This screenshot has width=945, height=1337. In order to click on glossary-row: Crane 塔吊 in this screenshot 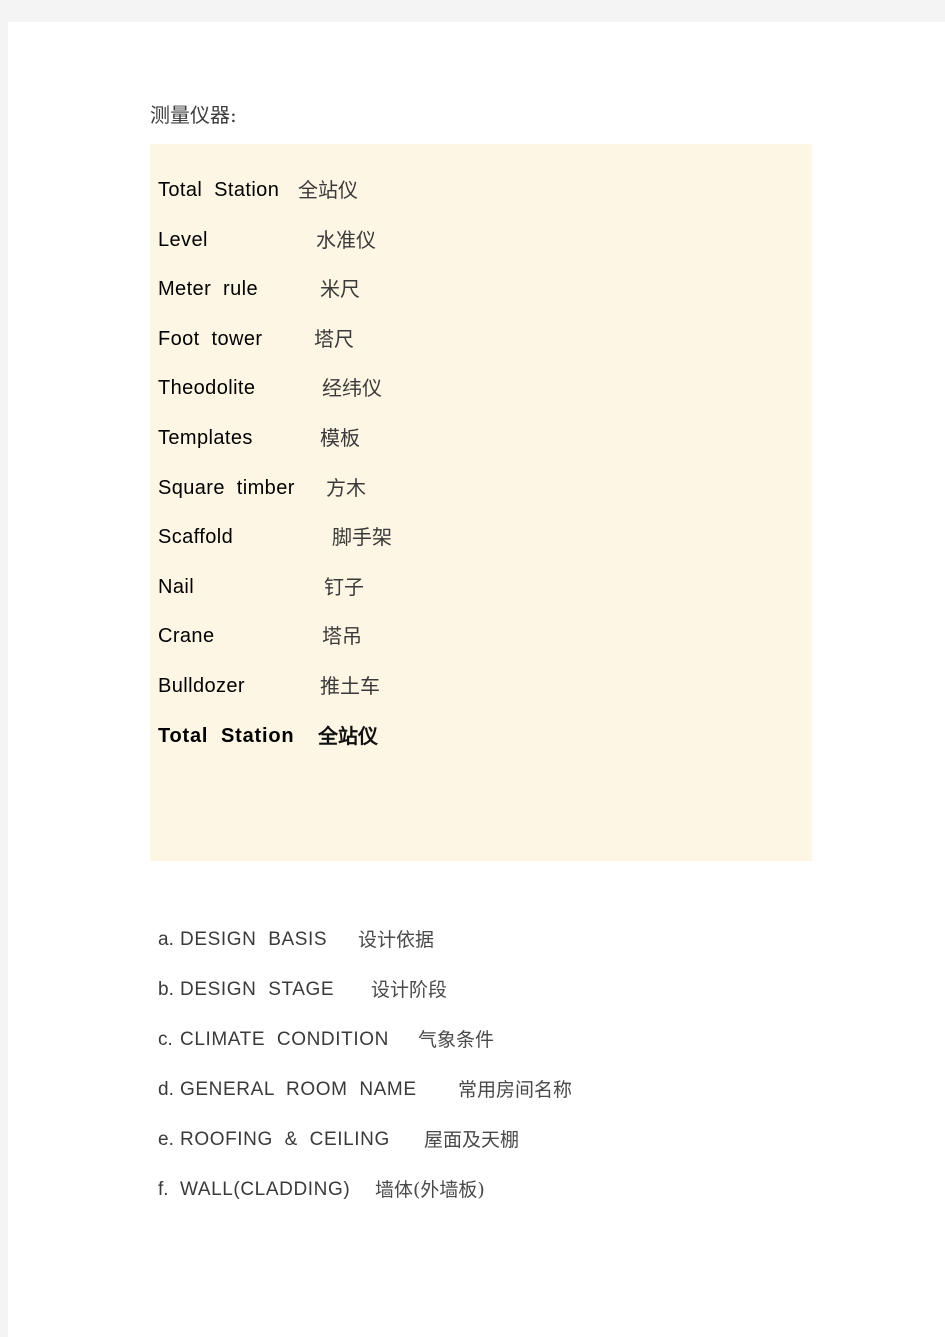, I will do `click(481, 646)`.